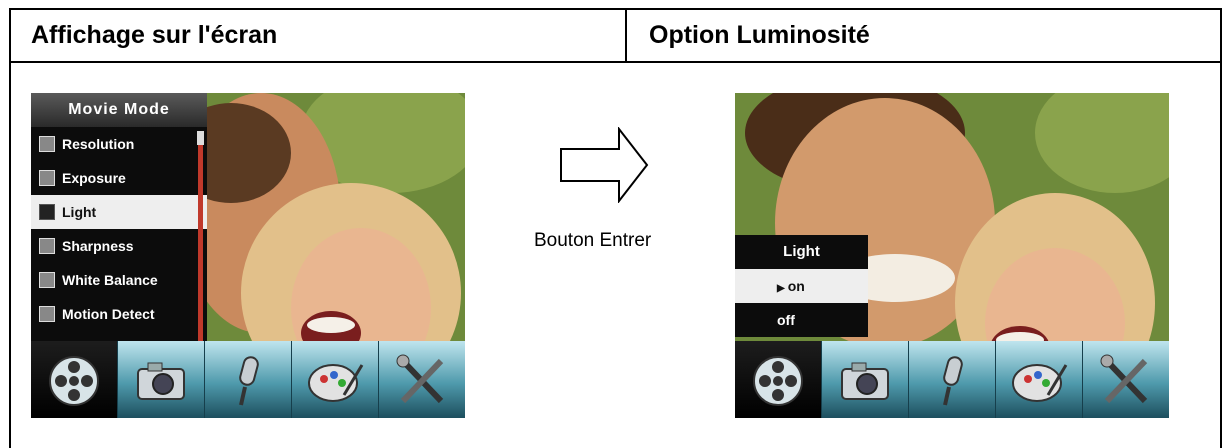 The image size is (1229, 448). What do you see at coordinates (98, 246) in the screenshot?
I see `menu-item-label: Sharpness` at bounding box center [98, 246].